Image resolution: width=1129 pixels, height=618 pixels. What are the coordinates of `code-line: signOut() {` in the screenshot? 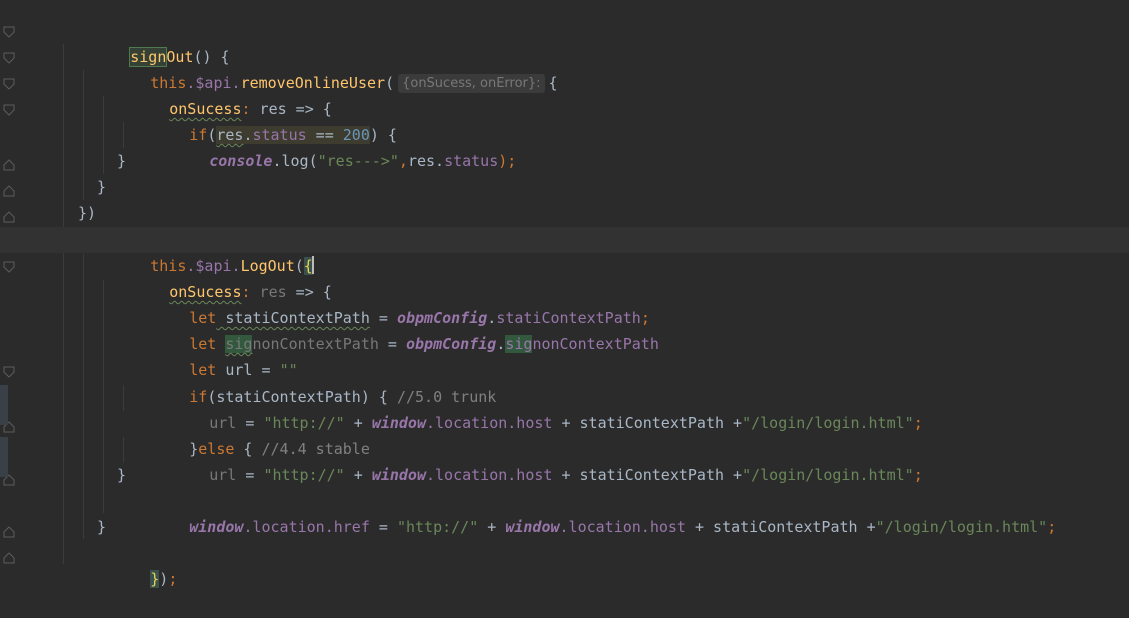 It's located at (564, 42).